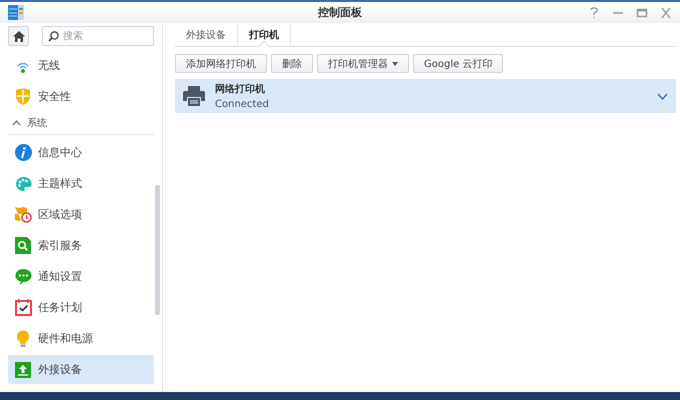 The height and width of the screenshot is (400, 680). I want to click on section-header: 系统, so click(81, 123).